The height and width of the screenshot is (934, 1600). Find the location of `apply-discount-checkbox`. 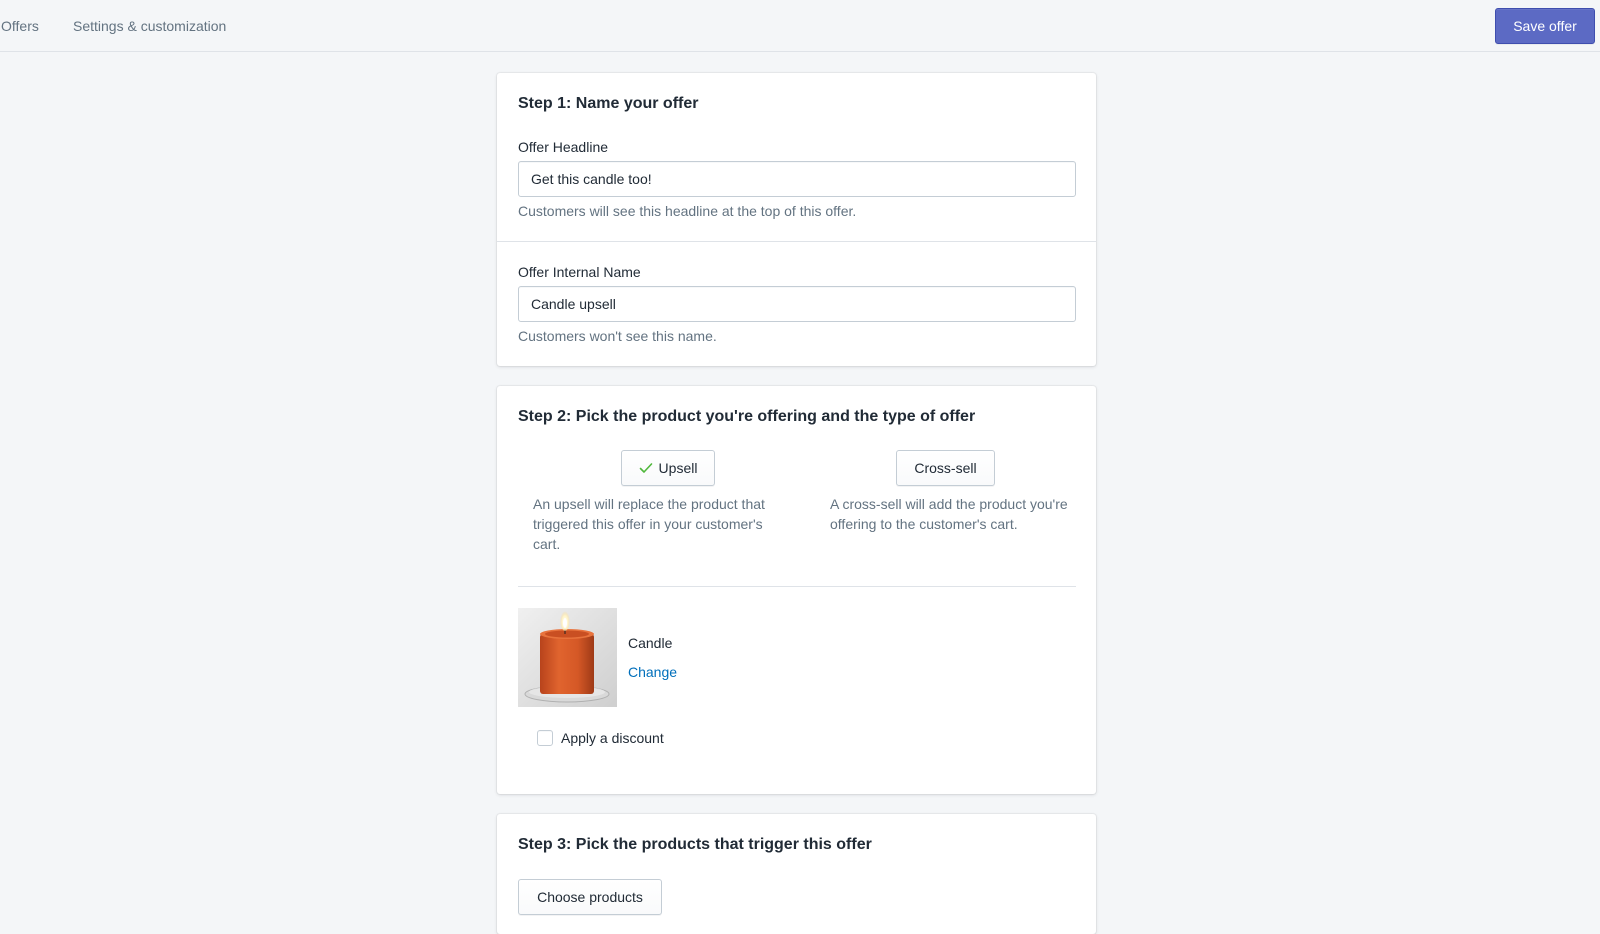

apply-discount-checkbox is located at coordinates (545, 738).